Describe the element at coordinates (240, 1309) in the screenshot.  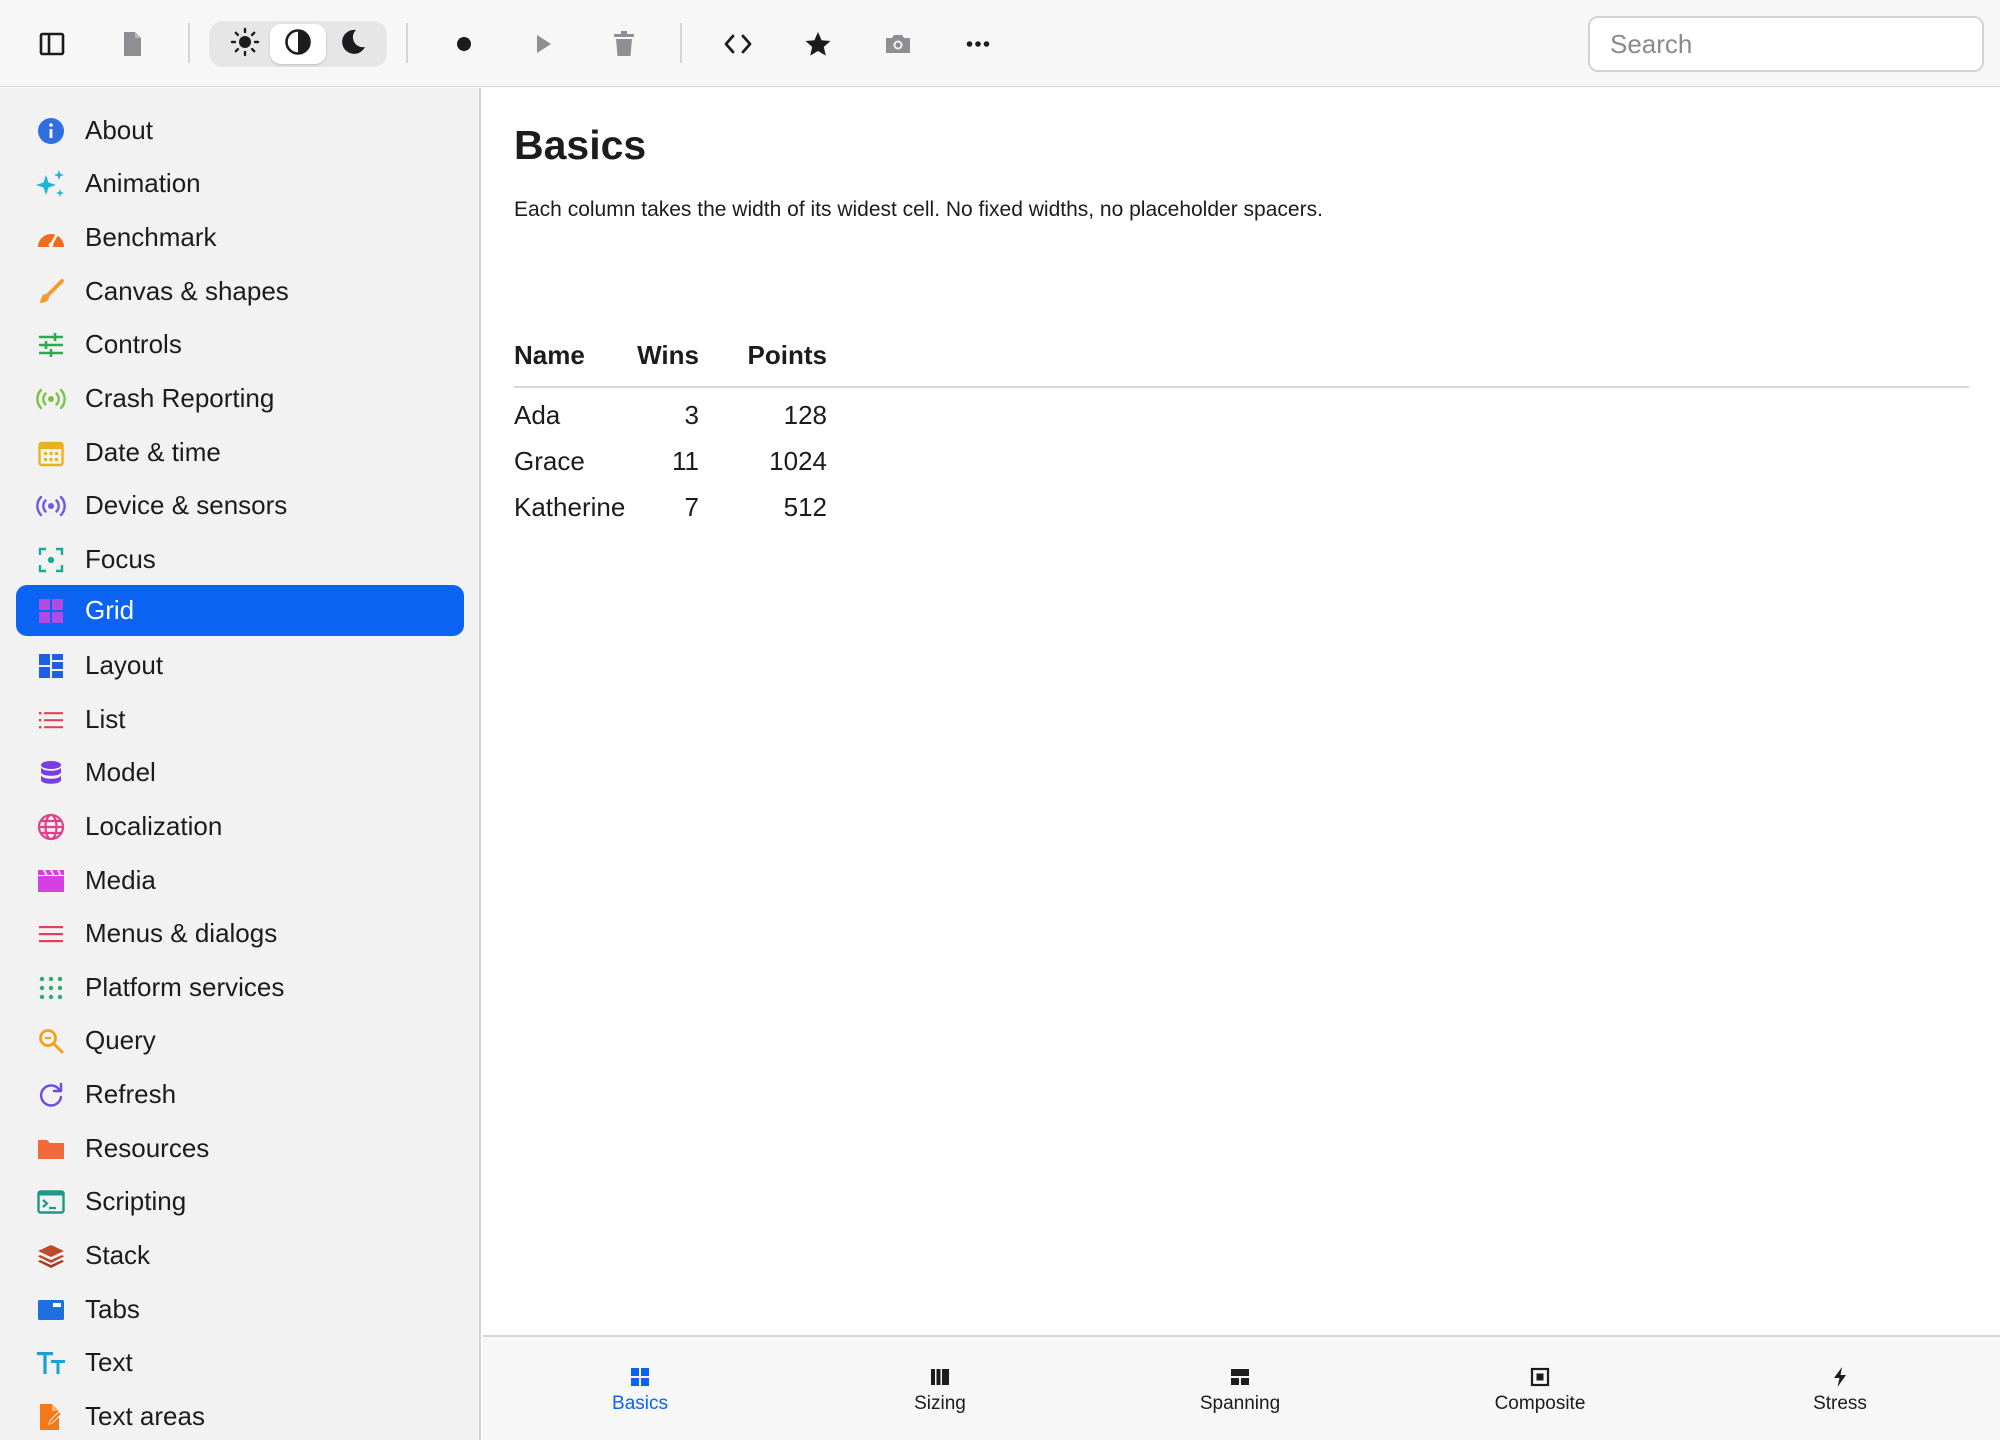
I see `sidebar-item-tabs: Tabs` at that location.